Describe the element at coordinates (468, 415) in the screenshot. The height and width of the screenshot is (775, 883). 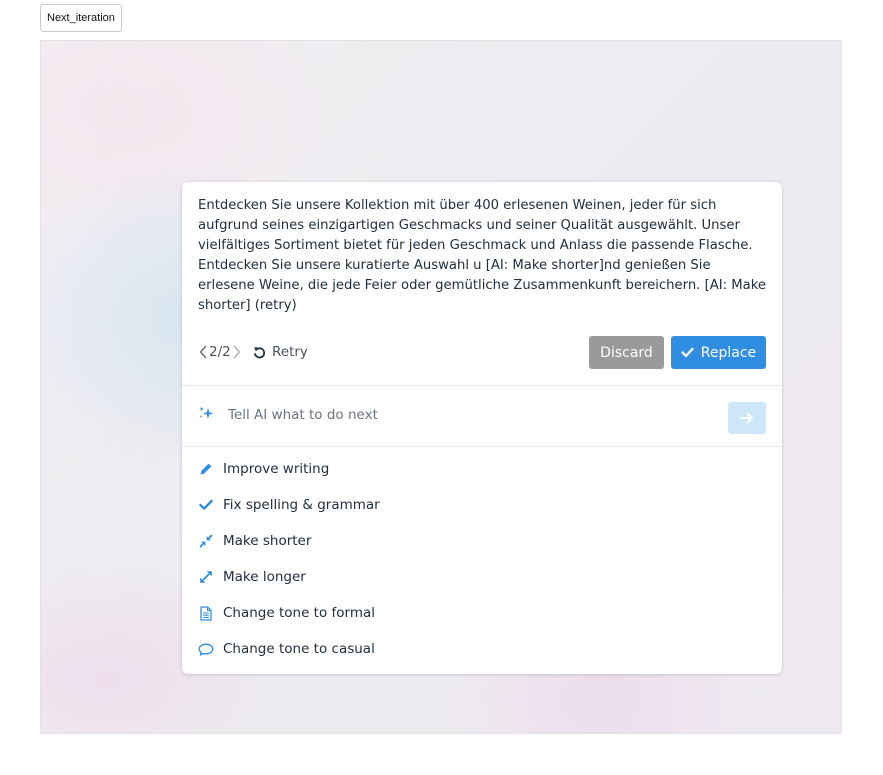
I see `prompt-input` at that location.